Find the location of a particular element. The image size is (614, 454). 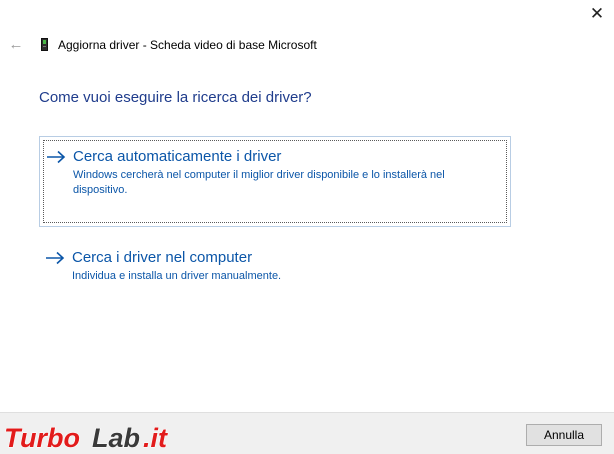

option-title: Cerca automaticamente i driver is located at coordinates (177, 156).